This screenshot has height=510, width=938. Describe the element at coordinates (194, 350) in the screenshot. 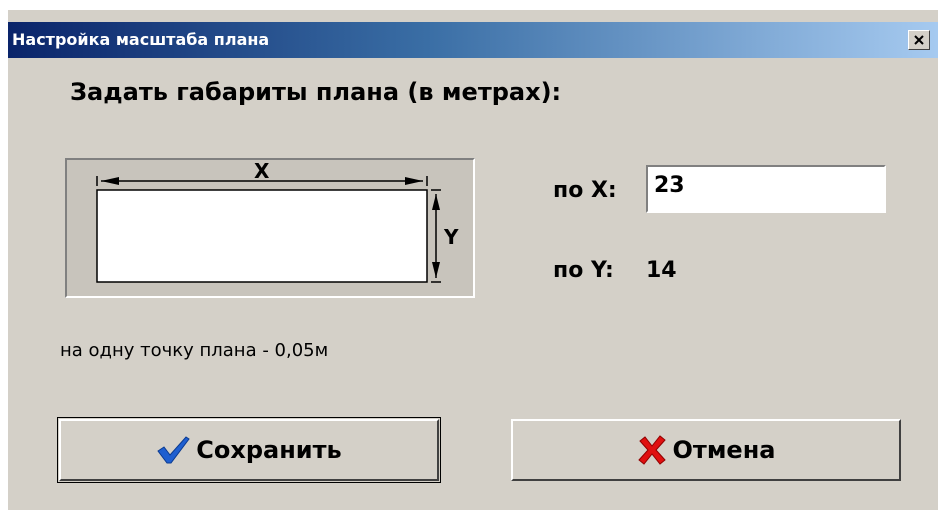

I see `scale-info: на одну точку плана - 0,05м` at that location.